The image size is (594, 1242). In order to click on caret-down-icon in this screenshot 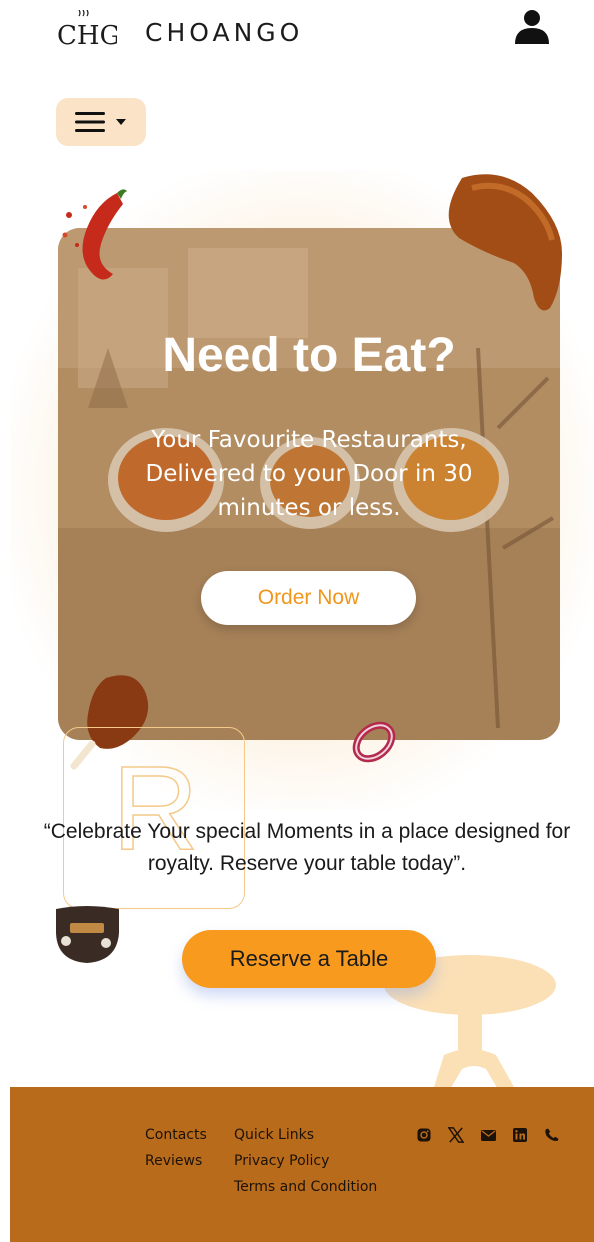, I will do `click(121, 122)`.